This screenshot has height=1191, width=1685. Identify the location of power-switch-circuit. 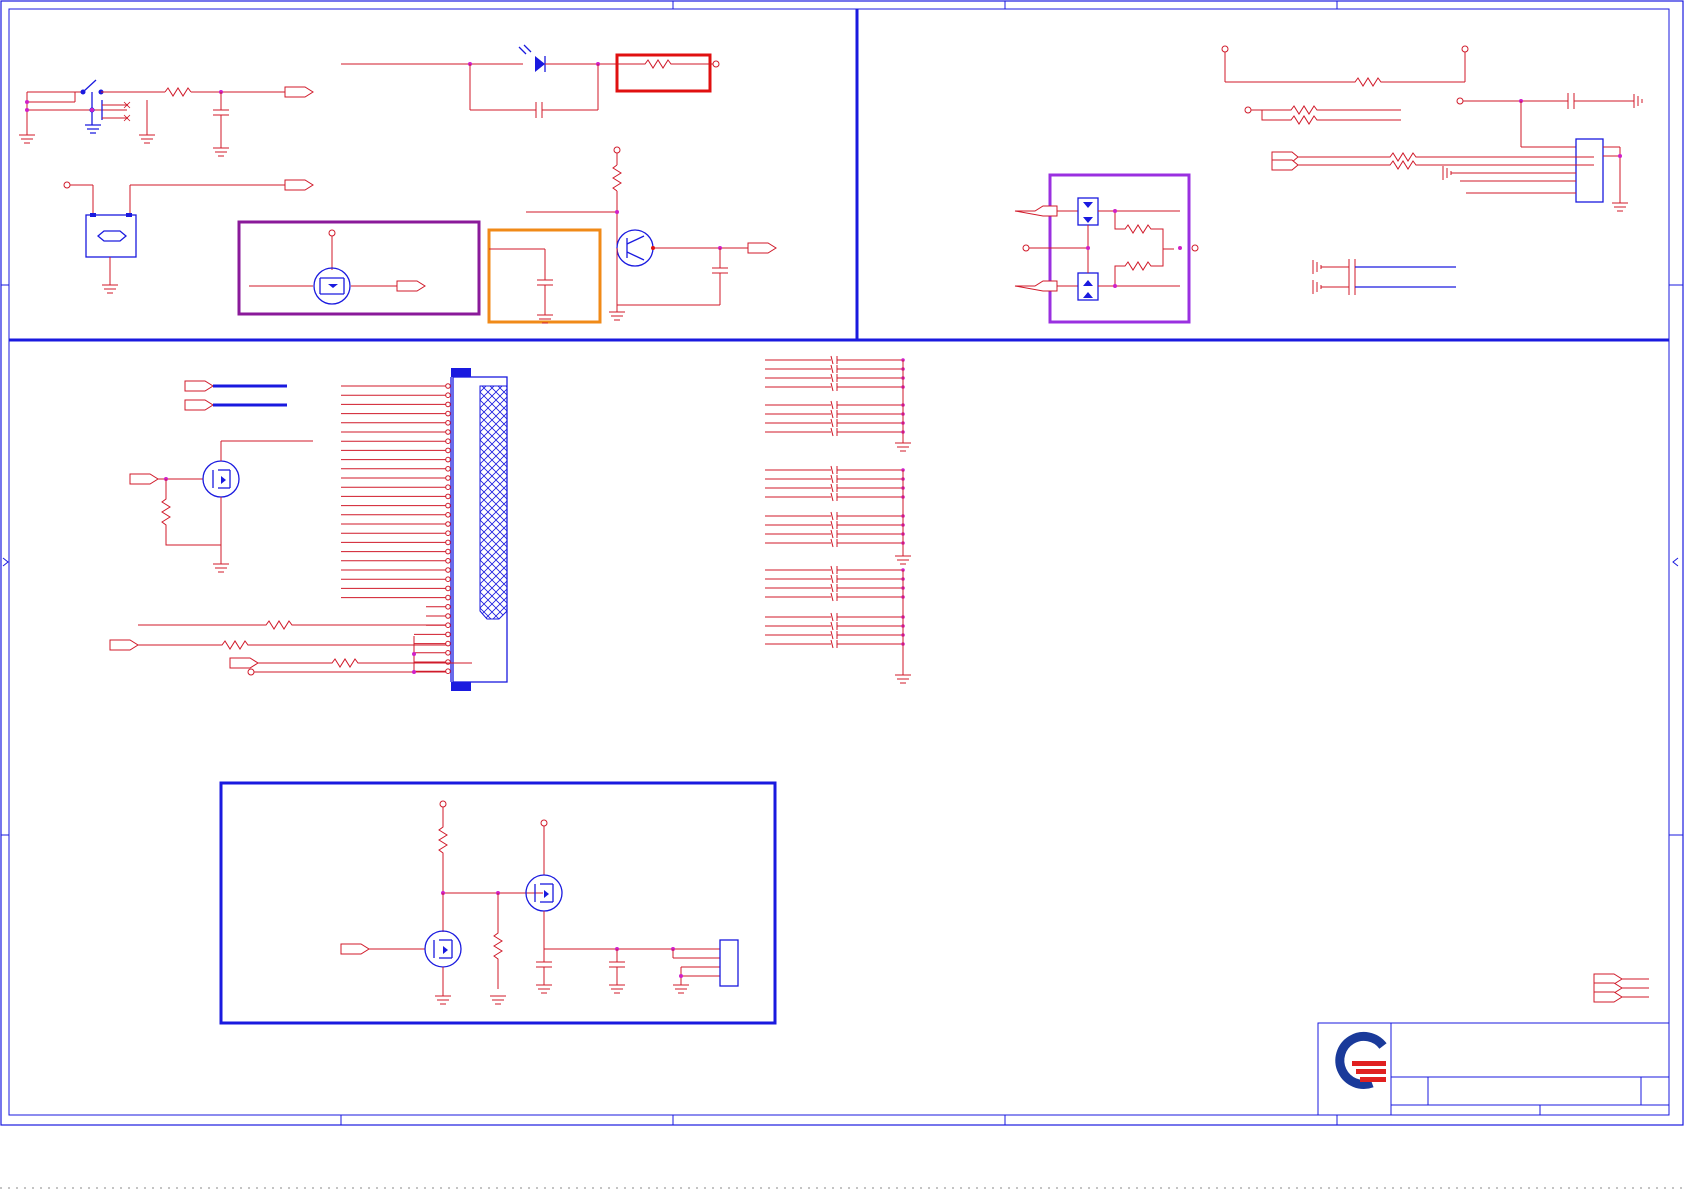
(166, 118).